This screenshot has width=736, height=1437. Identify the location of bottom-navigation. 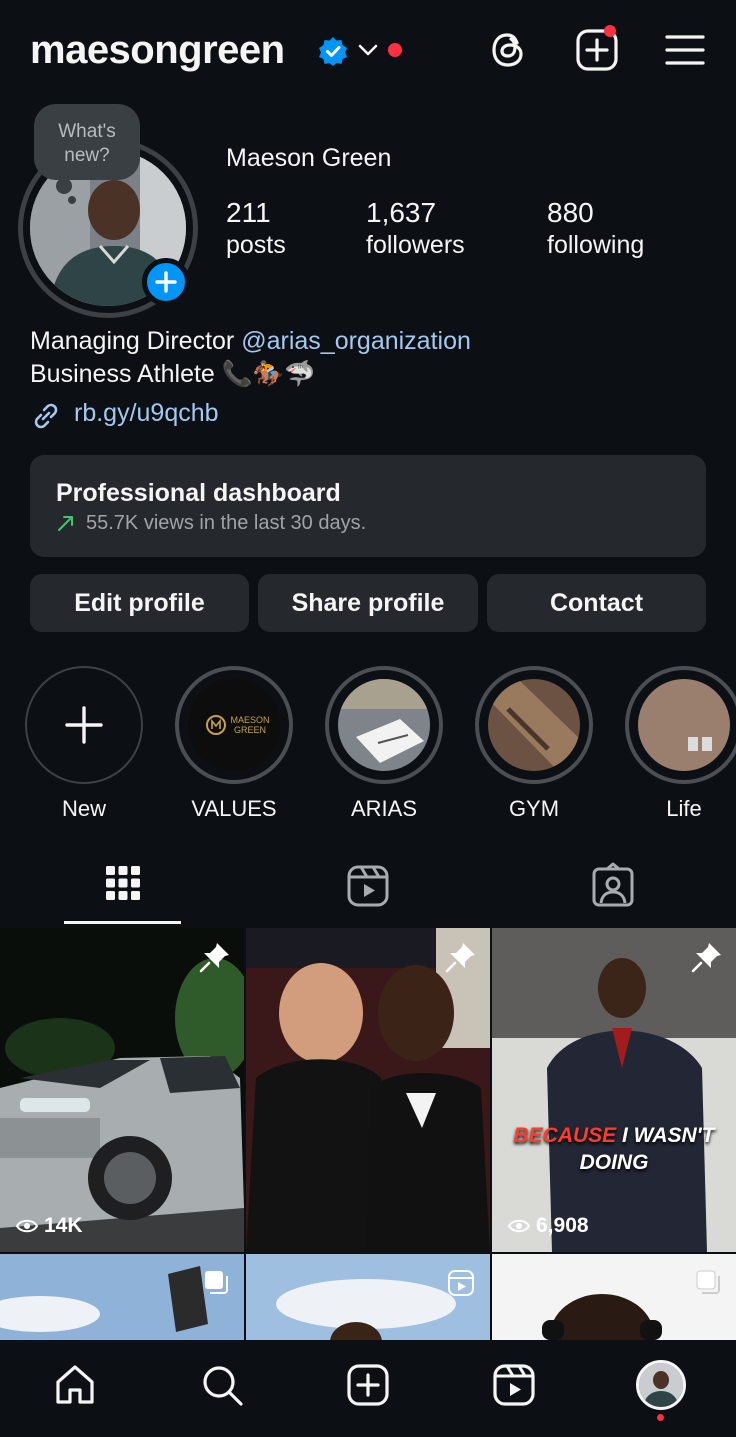
(368, 1388).